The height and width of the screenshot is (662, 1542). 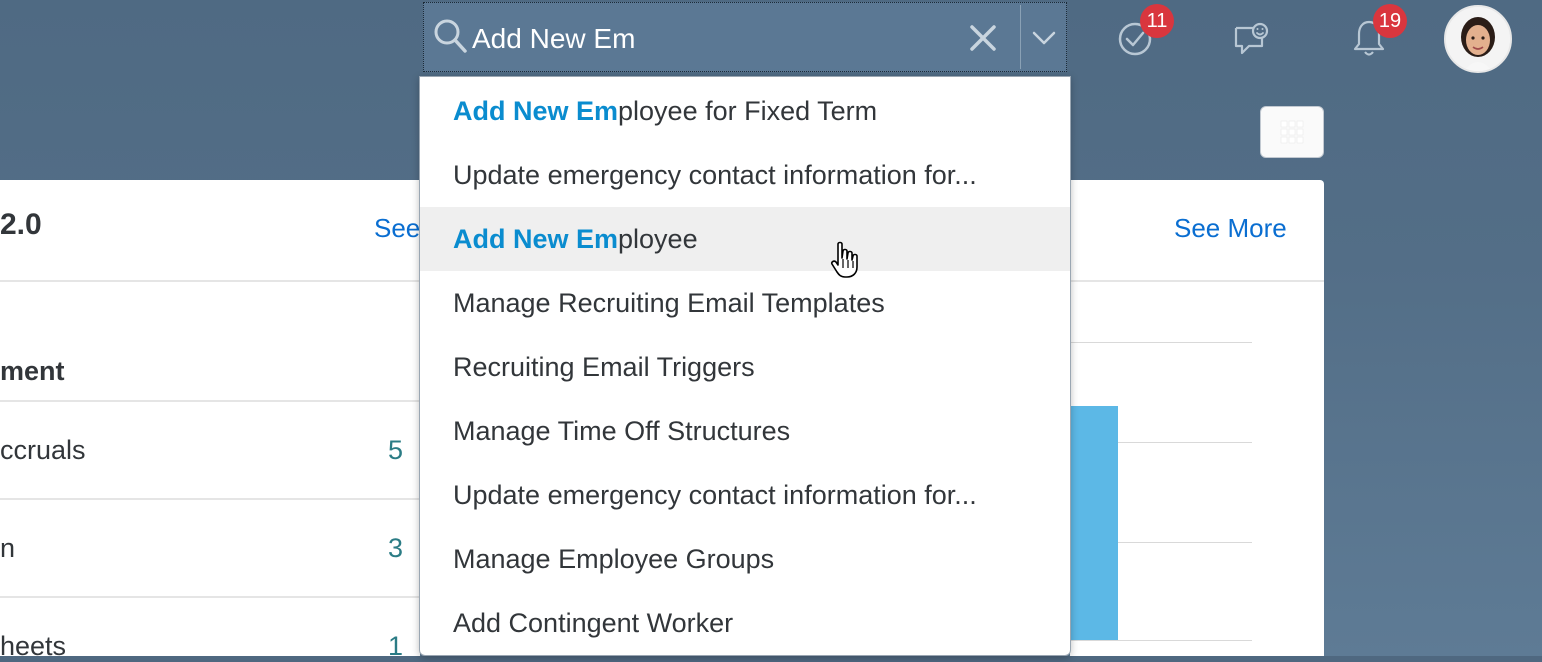 What do you see at coordinates (1230, 228) in the screenshot?
I see `right-card-see-more-link: See More` at bounding box center [1230, 228].